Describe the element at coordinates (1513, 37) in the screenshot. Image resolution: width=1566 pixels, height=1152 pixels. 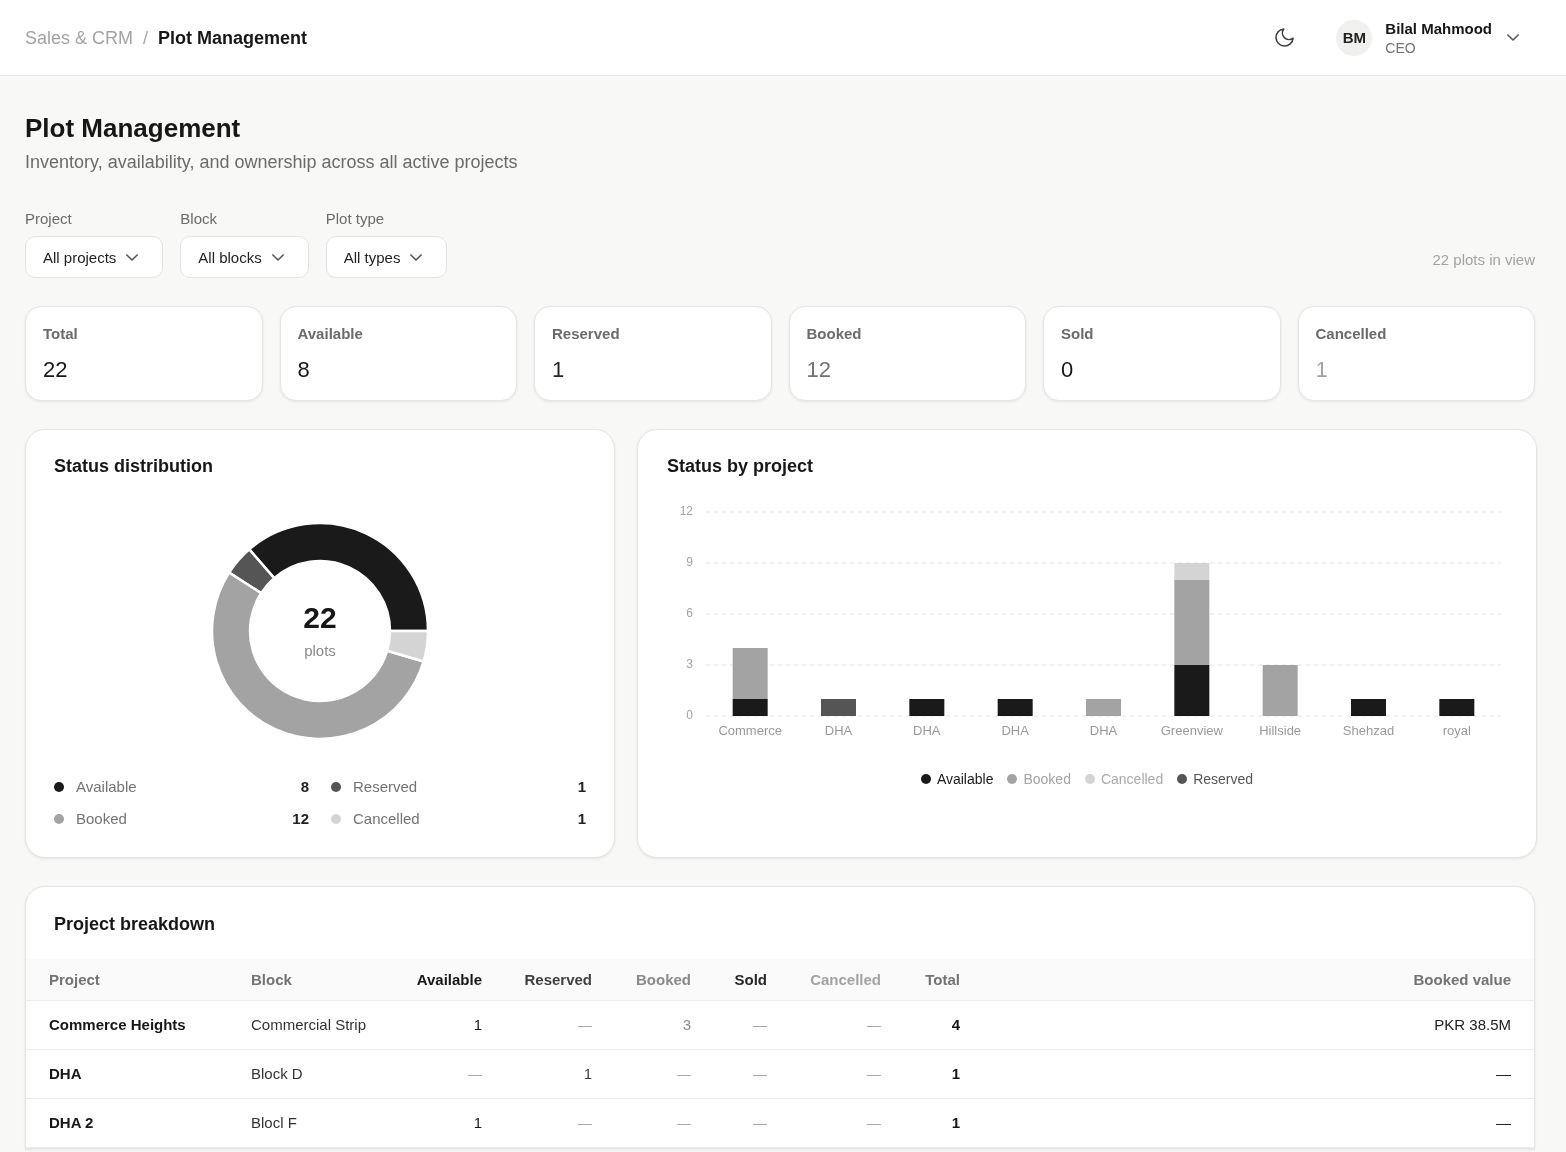
I see `chevron-down-icon` at that location.